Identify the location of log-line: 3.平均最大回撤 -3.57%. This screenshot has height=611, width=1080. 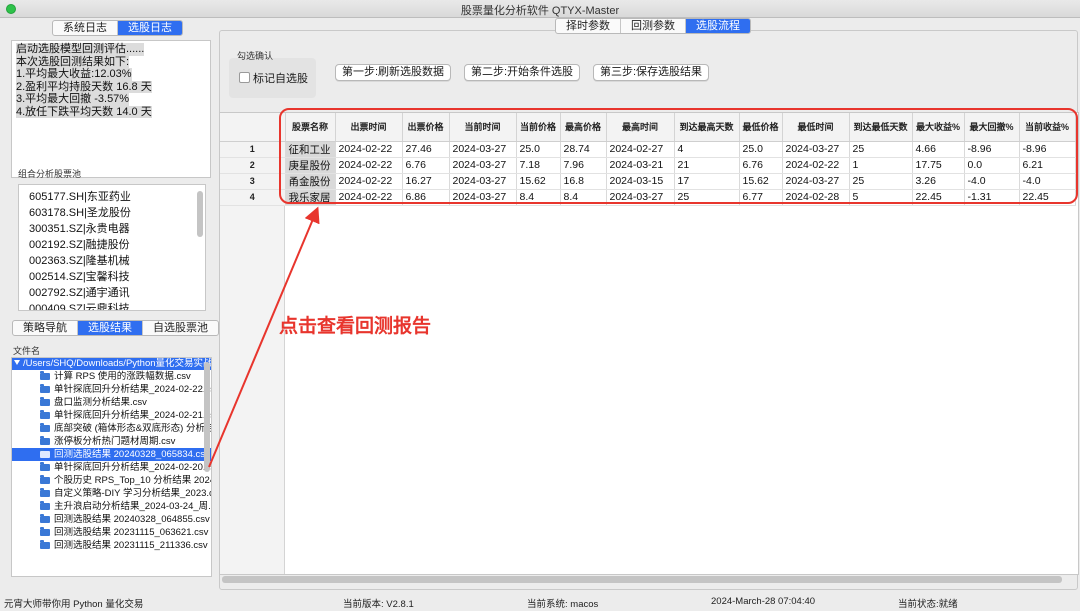
(73, 99).